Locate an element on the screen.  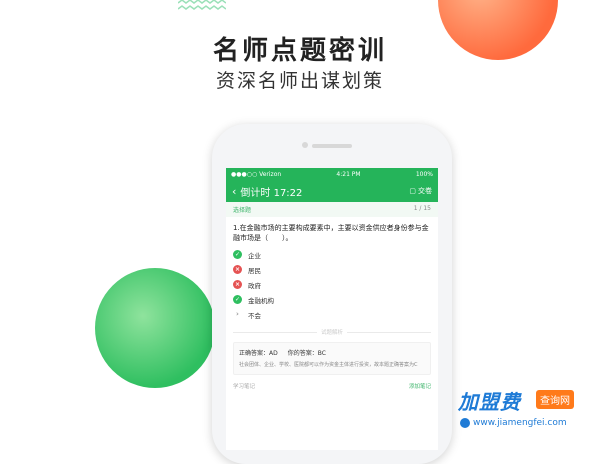
battery-label: 100% is located at coordinates (424, 174).